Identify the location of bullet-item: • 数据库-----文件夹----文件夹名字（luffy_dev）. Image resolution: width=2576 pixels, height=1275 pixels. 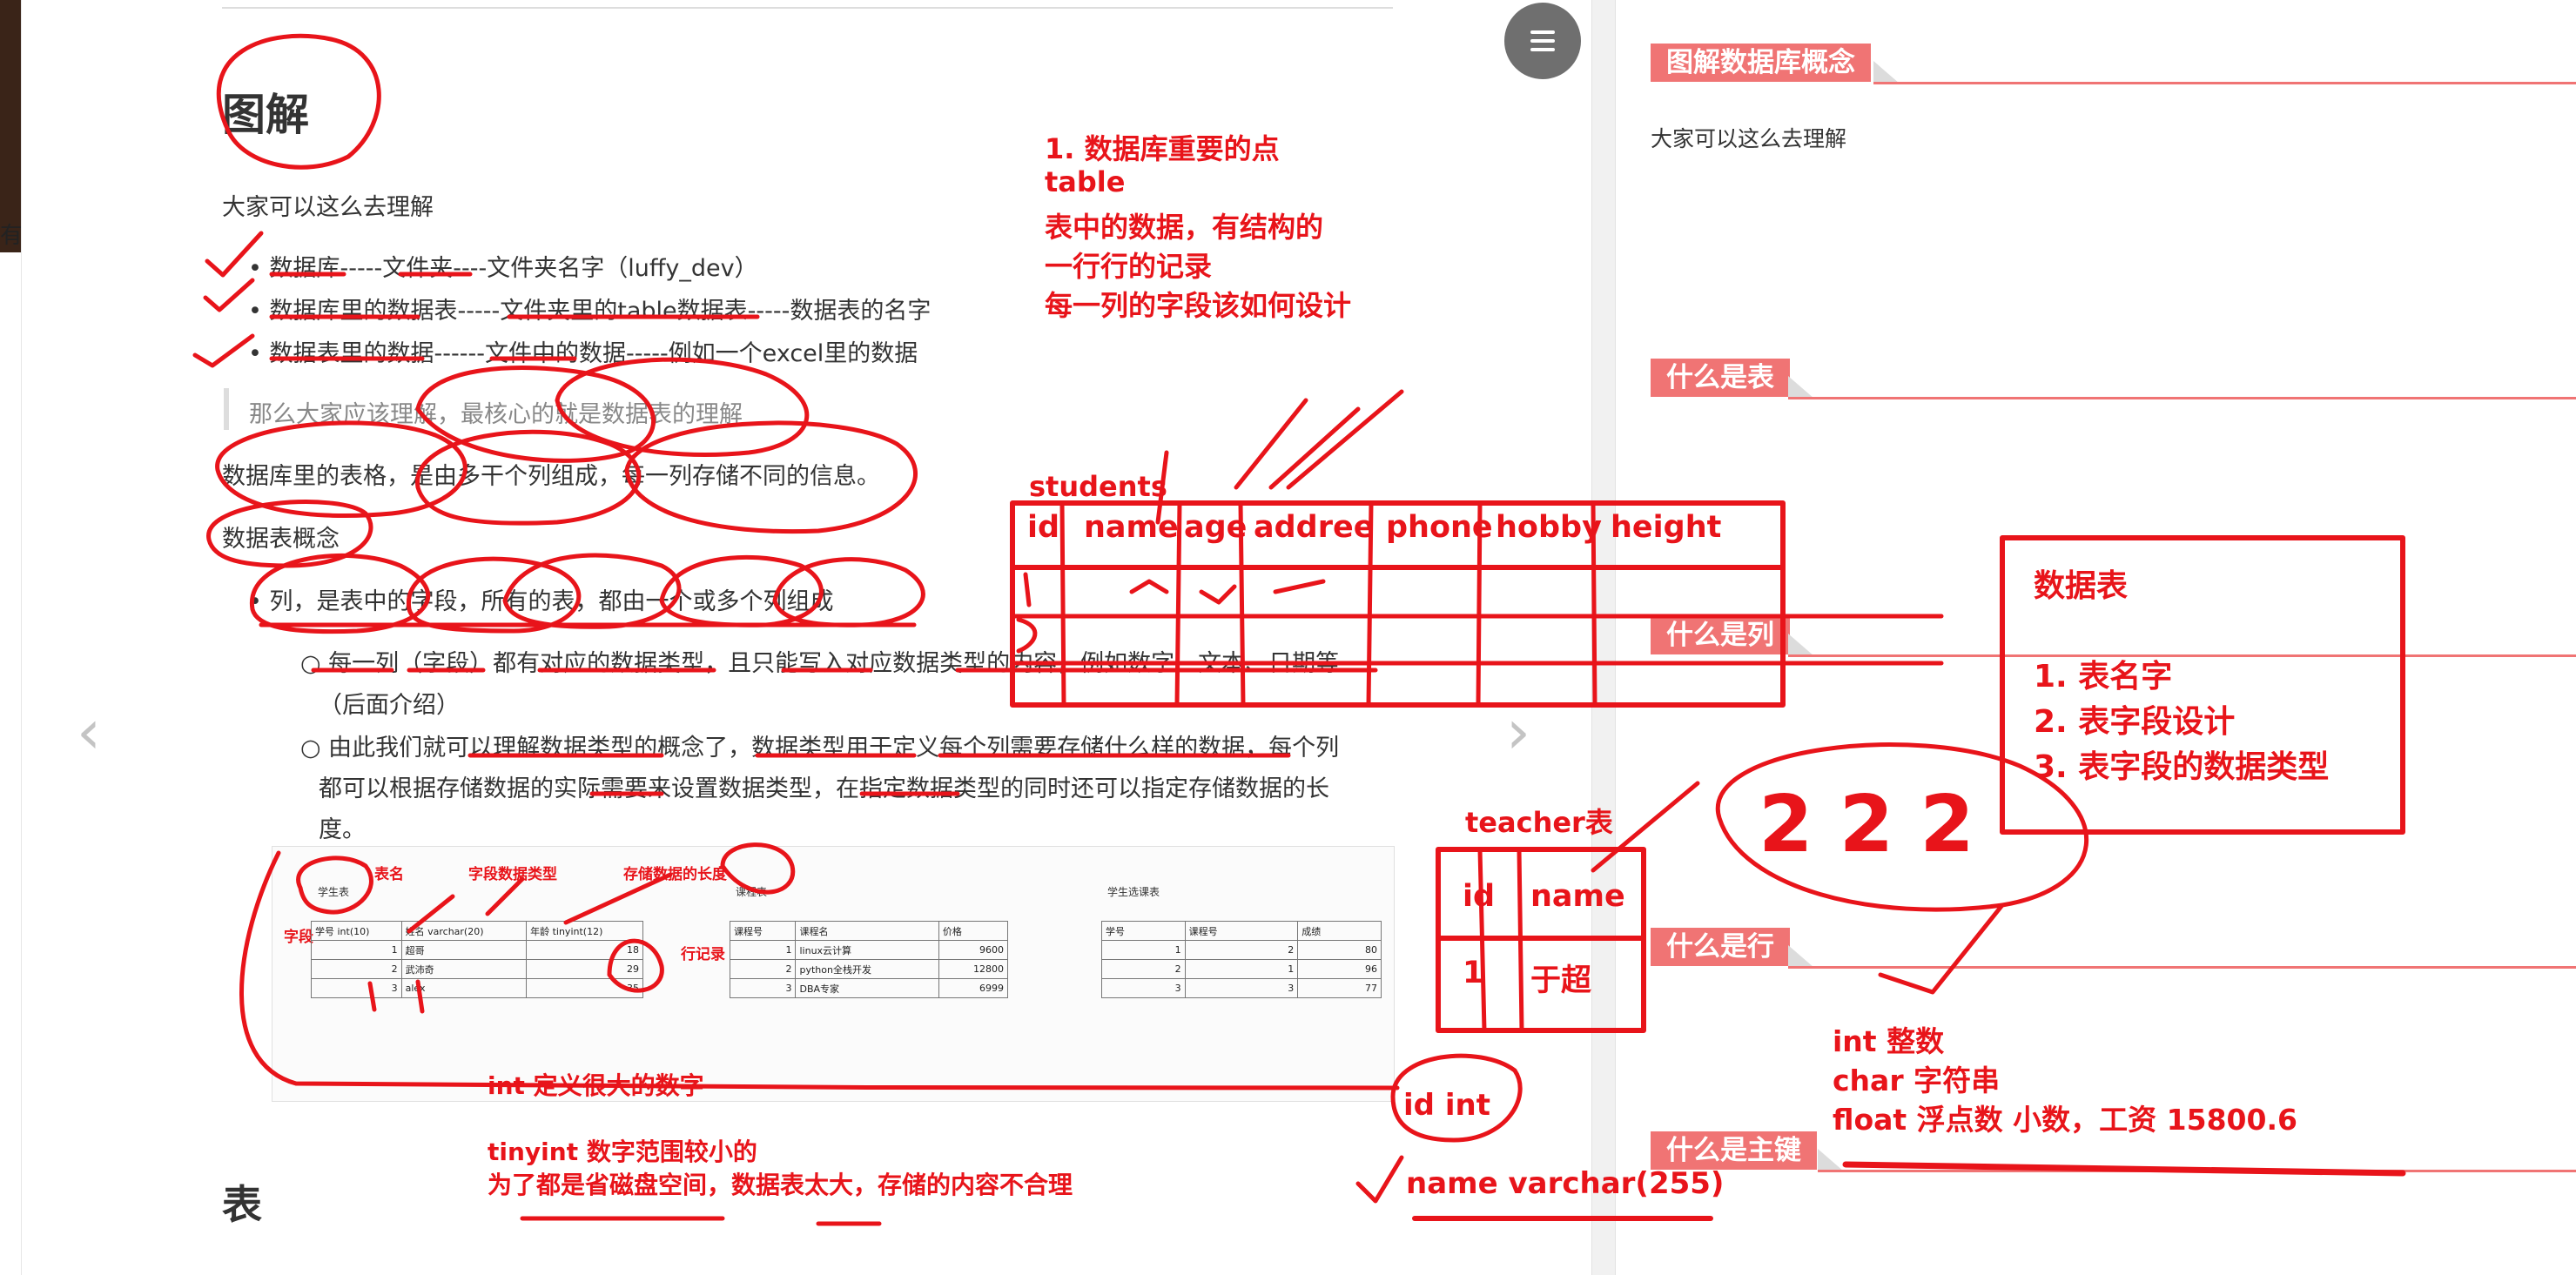
(503, 268).